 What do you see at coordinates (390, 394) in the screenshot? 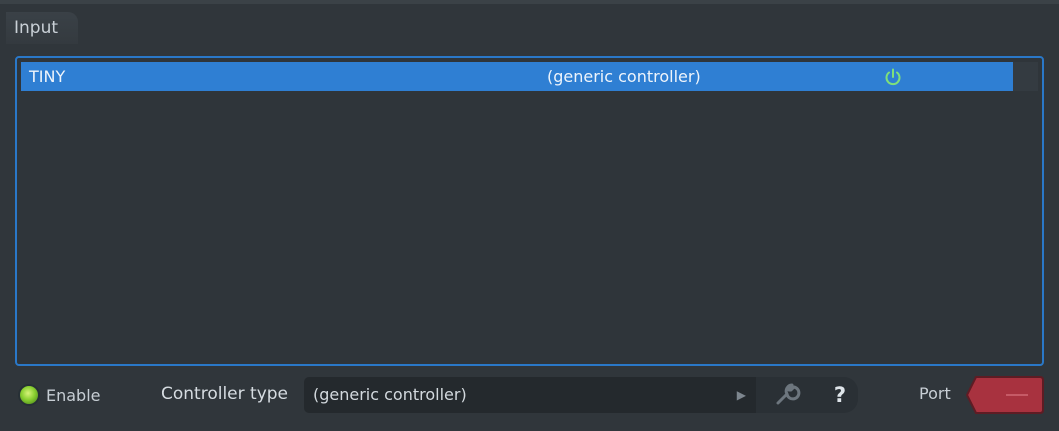
I see `controller-type-value: (generic controller)` at bounding box center [390, 394].